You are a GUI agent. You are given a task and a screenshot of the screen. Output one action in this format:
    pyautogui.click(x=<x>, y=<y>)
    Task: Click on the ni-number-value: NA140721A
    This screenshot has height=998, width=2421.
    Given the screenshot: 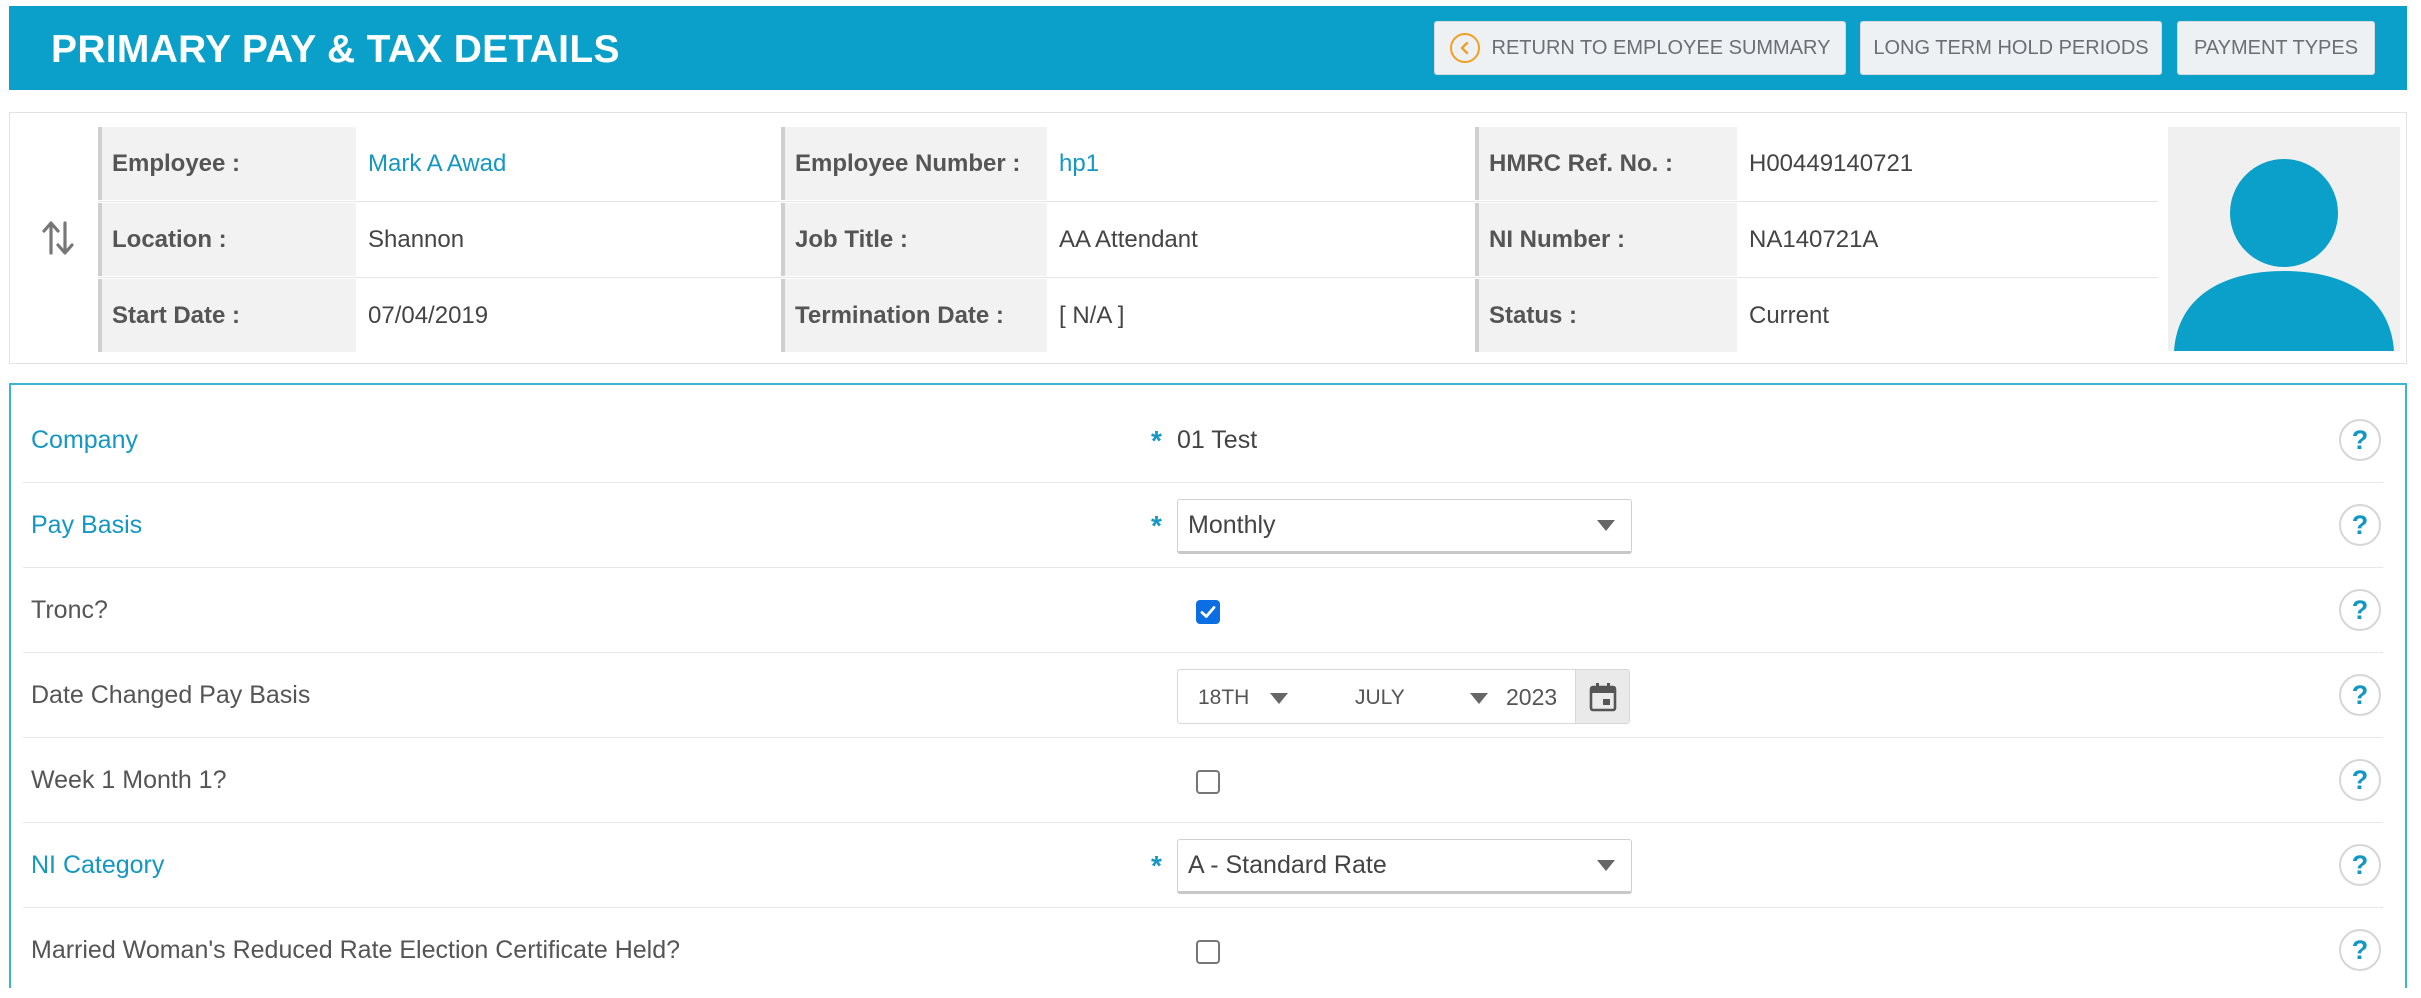 What is the action you would take?
    pyautogui.click(x=1814, y=239)
    